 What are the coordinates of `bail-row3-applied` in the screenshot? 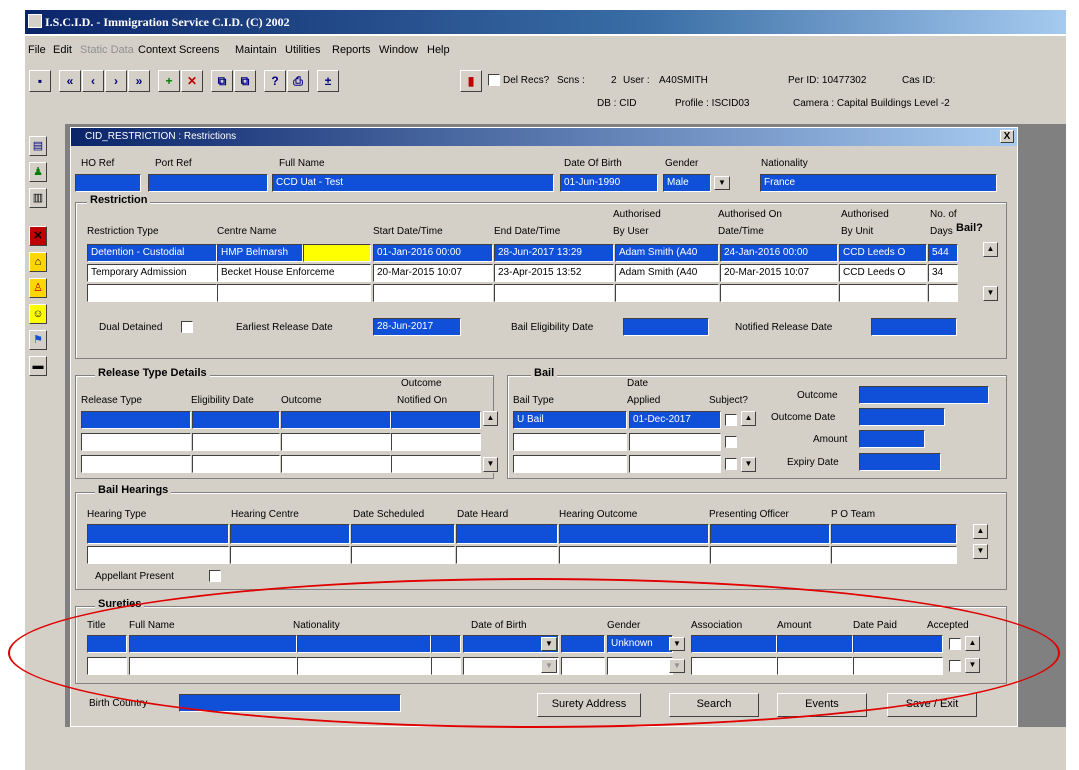 It's located at (675, 464).